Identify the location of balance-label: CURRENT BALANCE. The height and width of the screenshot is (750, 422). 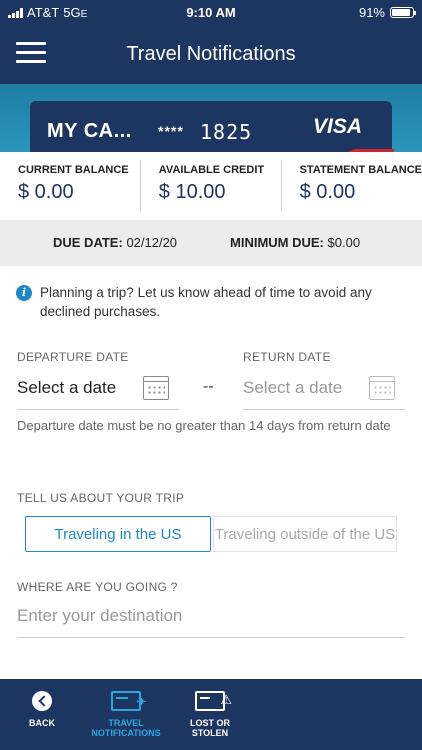
(73, 170).